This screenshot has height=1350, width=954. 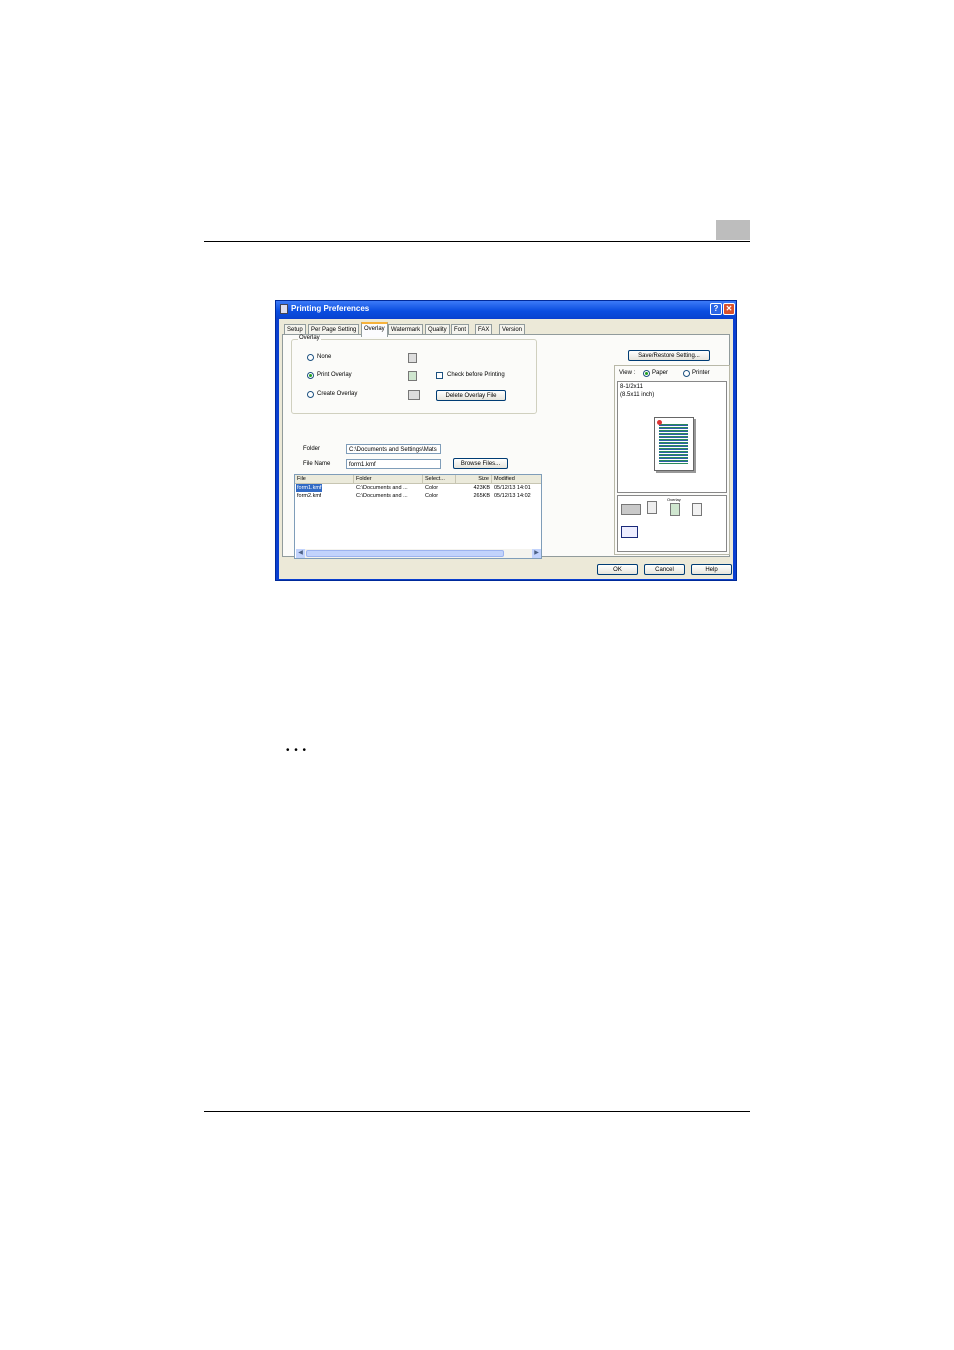 What do you see at coordinates (660, 373) in the screenshot?
I see `view-paper-label: Paper` at bounding box center [660, 373].